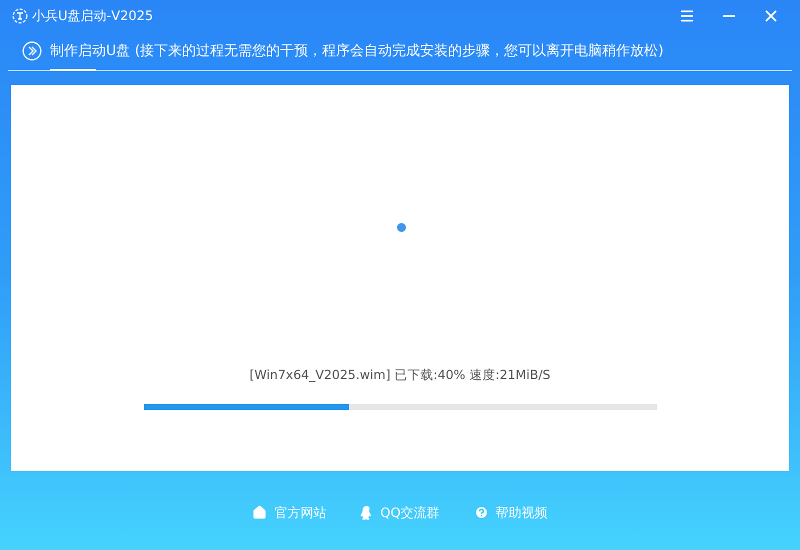  I want to click on loading-dot, so click(401, 227).